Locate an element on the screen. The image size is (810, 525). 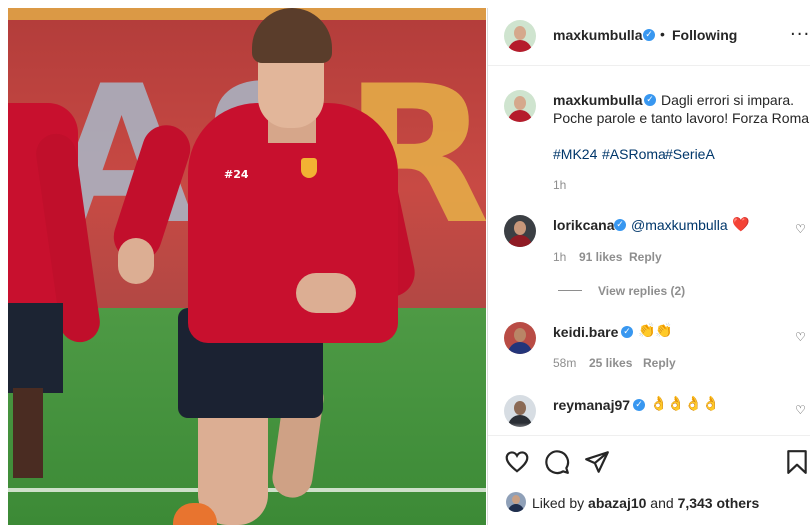
view-replies-line is located at coordinates (570, 290).